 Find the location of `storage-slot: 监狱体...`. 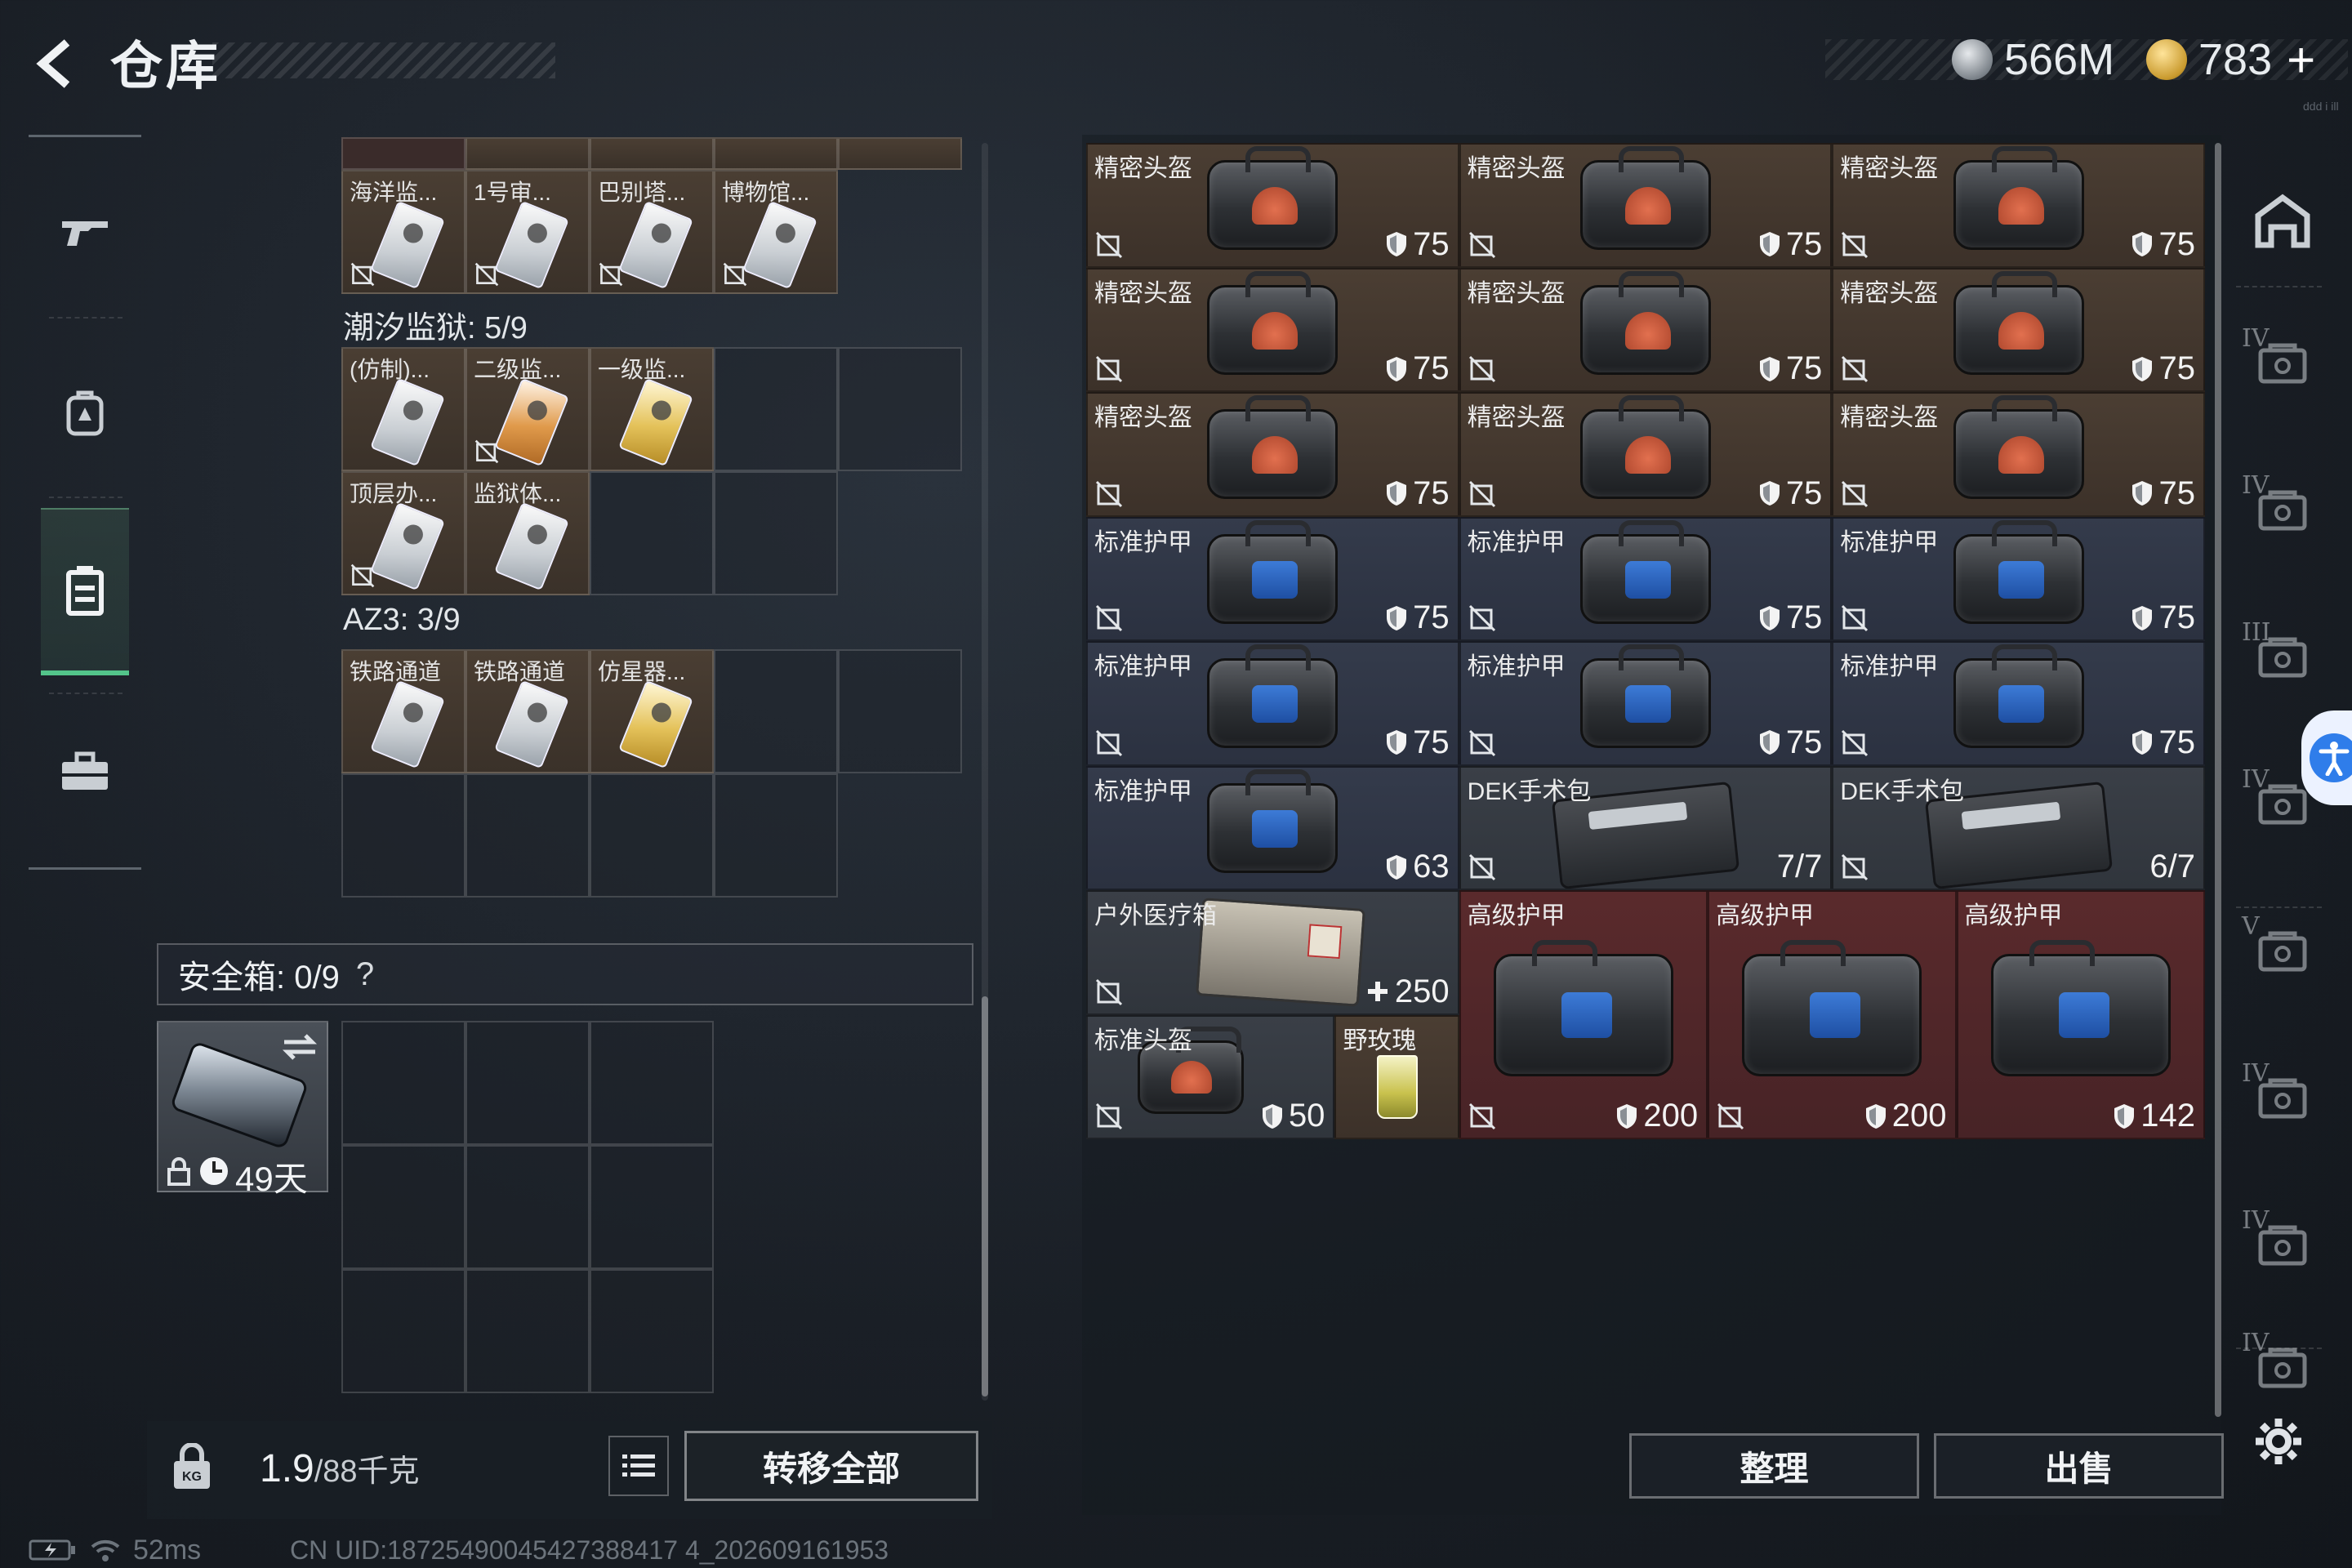

storage-slot: 监狱体... is located at coordinates (528, 533).